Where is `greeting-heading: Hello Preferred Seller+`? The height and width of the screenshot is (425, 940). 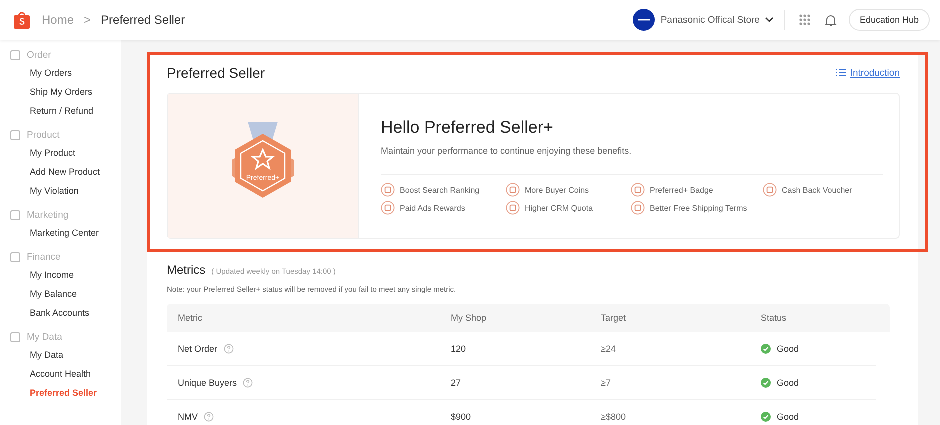 greeting-heading: Hello Preferred Seller+ is located at coordinates (467, 128).